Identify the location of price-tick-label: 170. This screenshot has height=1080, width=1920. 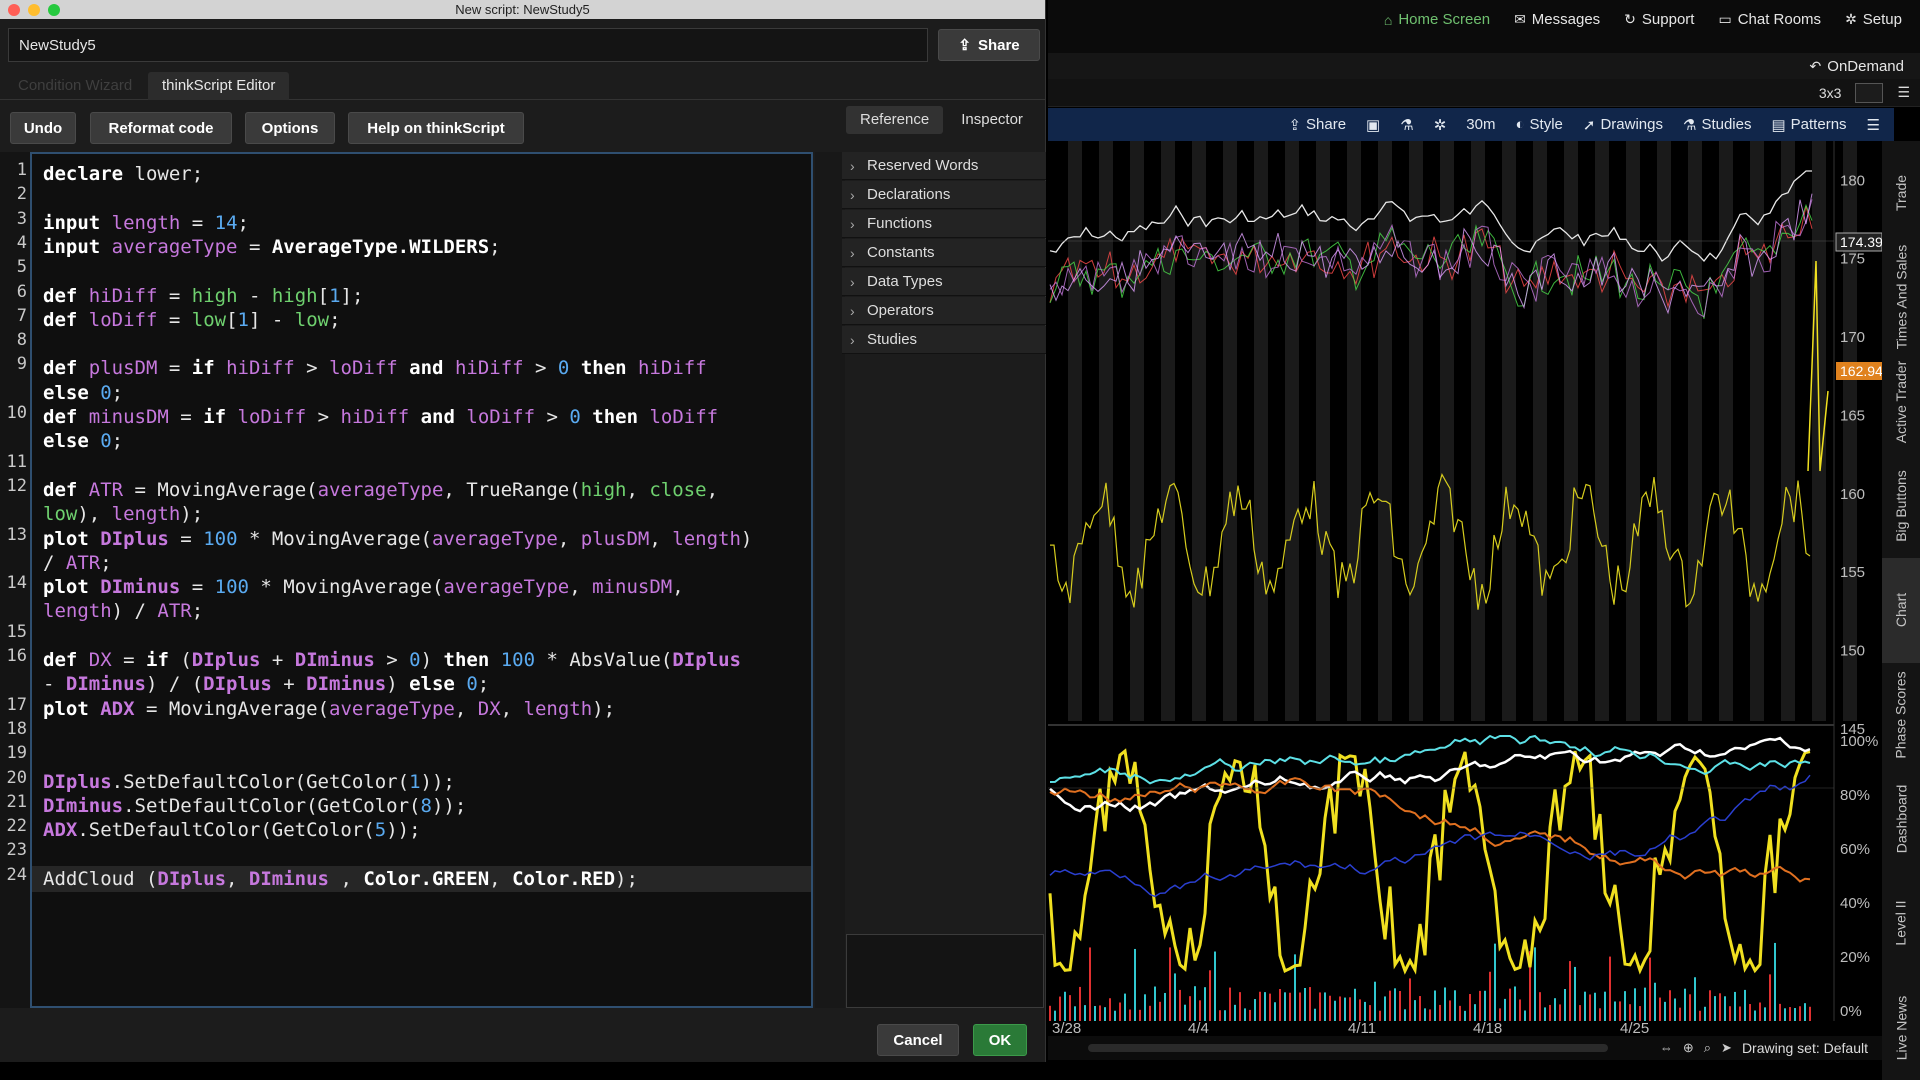
(1852, 337).